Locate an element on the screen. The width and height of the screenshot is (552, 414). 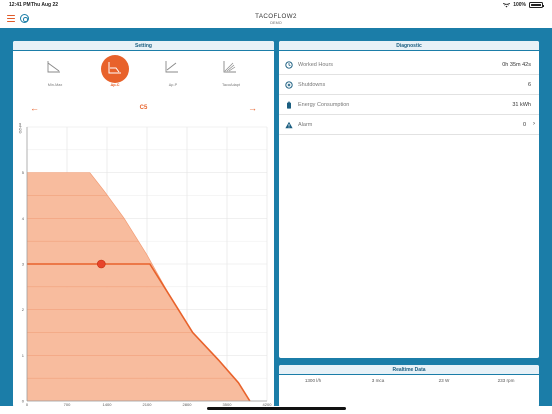
setpoint-nav: ← C5 → is located at coordinates (143, 109).